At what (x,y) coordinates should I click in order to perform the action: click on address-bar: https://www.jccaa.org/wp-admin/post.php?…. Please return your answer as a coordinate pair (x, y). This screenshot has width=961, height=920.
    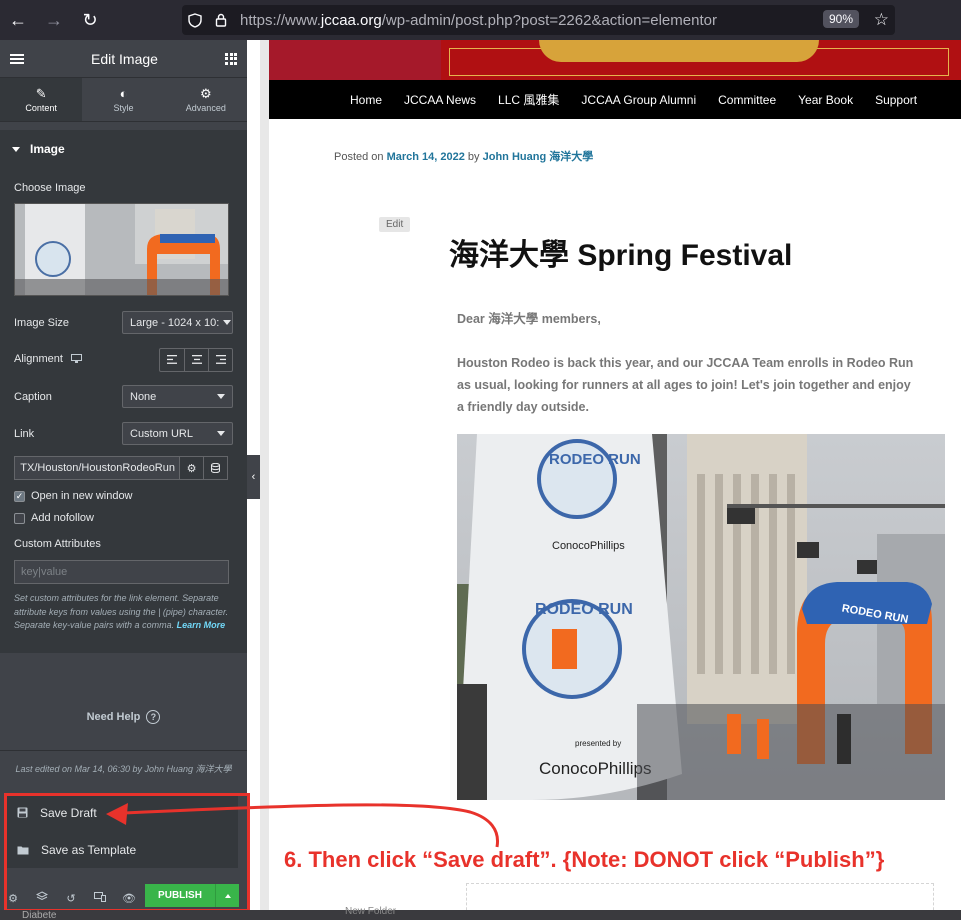
    Looking at the image, I should click on (538, 20).